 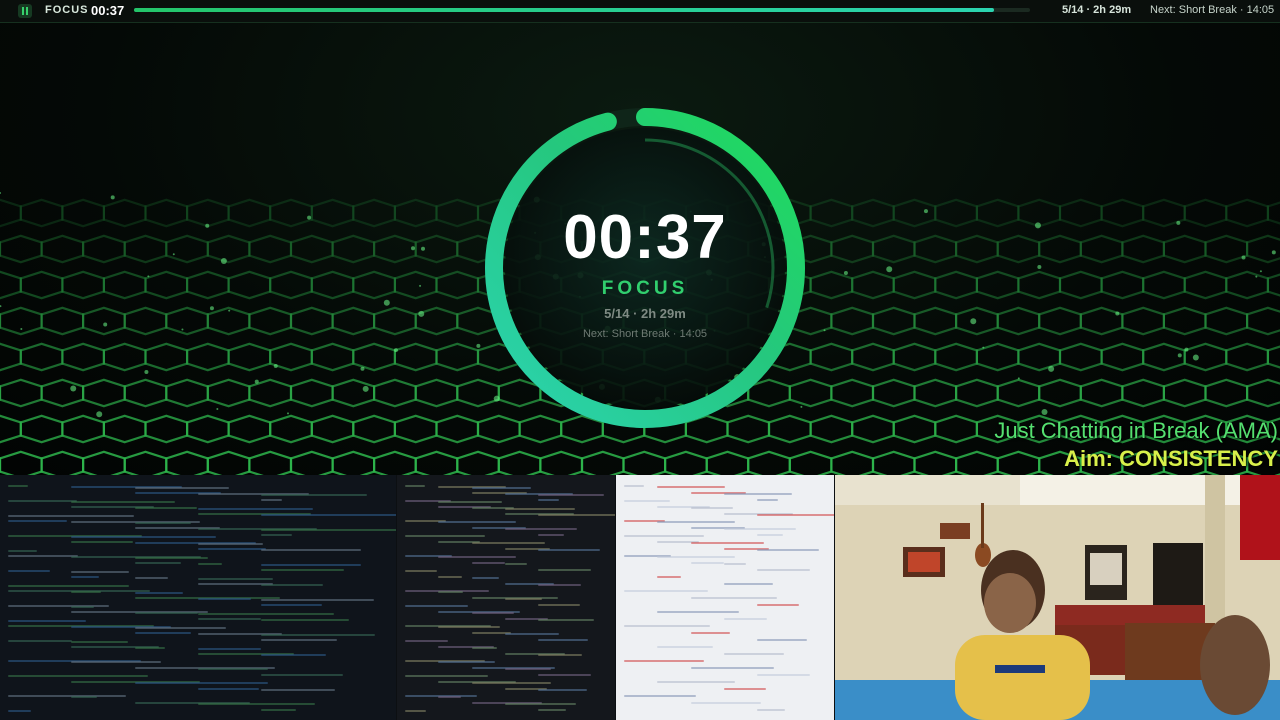 What do you see at coordinates (645, 334) in the screenshot?
I see `timer-next-info: Next: Short Break · 14:05` at bounding box center [645, 334].